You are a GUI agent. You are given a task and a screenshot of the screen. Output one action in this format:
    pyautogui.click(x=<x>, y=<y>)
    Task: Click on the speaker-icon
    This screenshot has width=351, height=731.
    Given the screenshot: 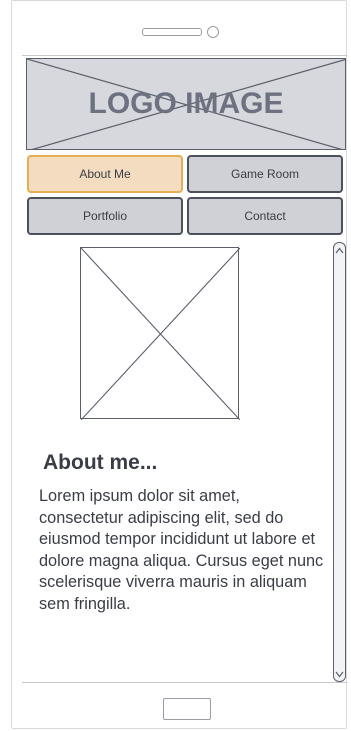 What is the action you would take?
    pyautogui.click(x=172, y=32)
    